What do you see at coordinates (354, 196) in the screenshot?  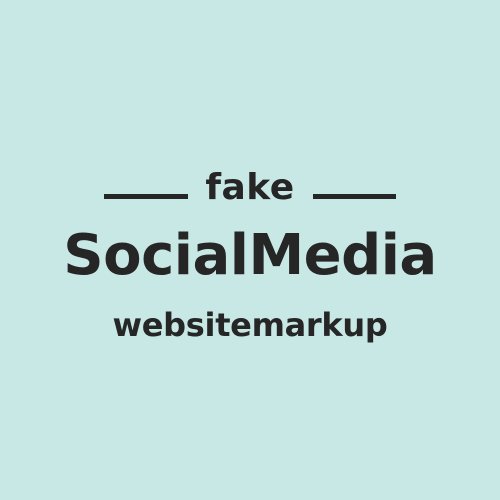 I see `right-divider-line` at bounding box center [354, 196].